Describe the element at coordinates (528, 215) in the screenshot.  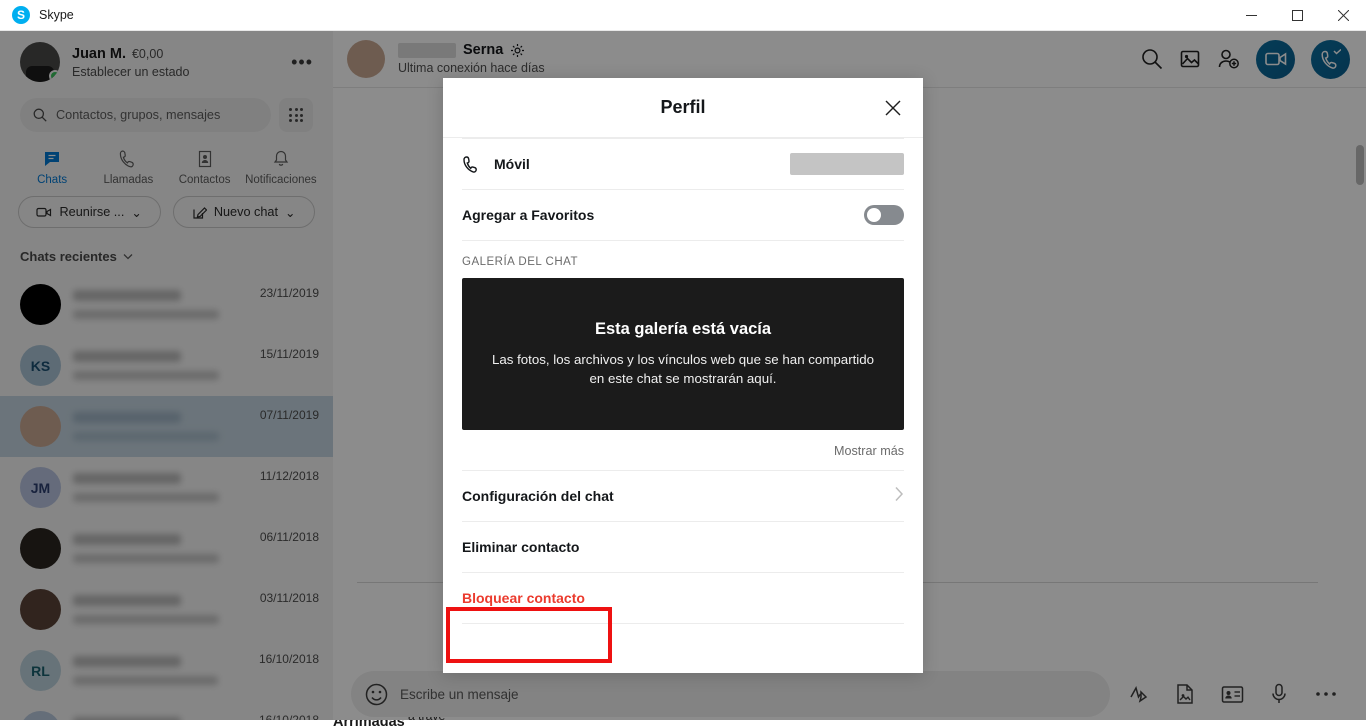
I see `add-to-favorites-label: Agregar a Favoritos` at that location.